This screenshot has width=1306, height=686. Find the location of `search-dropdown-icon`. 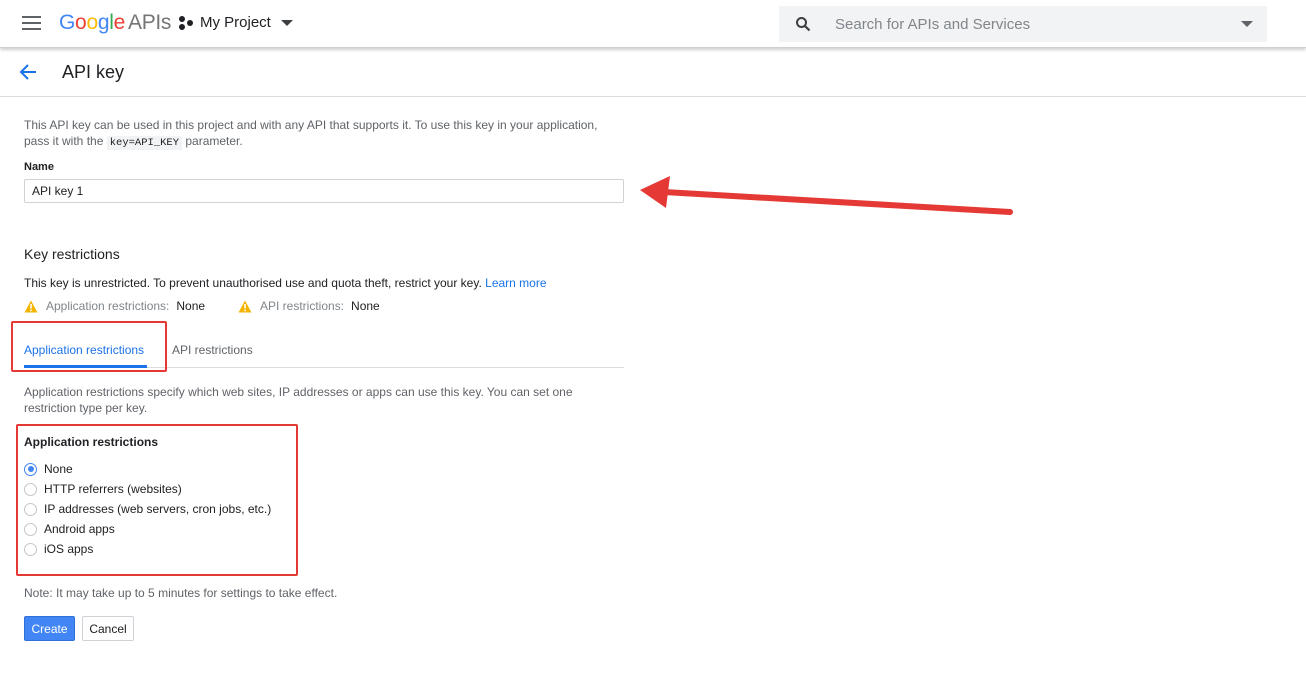

search-dropdown-icon is located at coordinates (1247, 24).